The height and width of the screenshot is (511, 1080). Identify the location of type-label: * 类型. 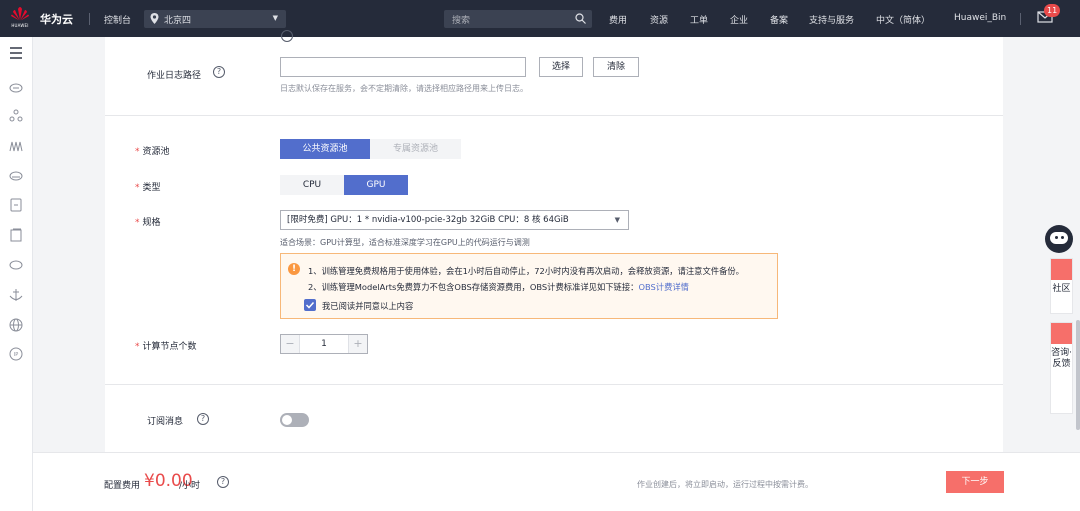
(148, 186).